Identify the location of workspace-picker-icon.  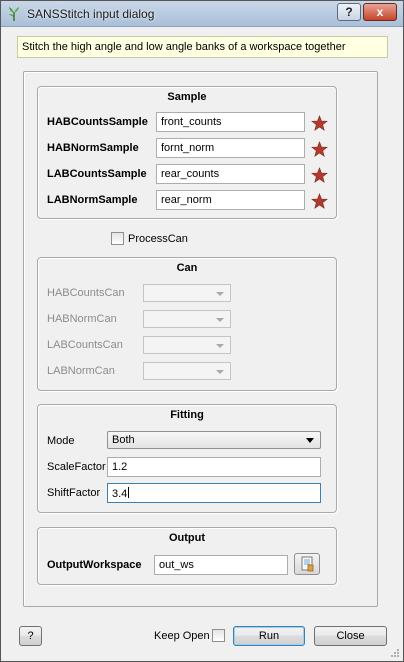
(307, 564).